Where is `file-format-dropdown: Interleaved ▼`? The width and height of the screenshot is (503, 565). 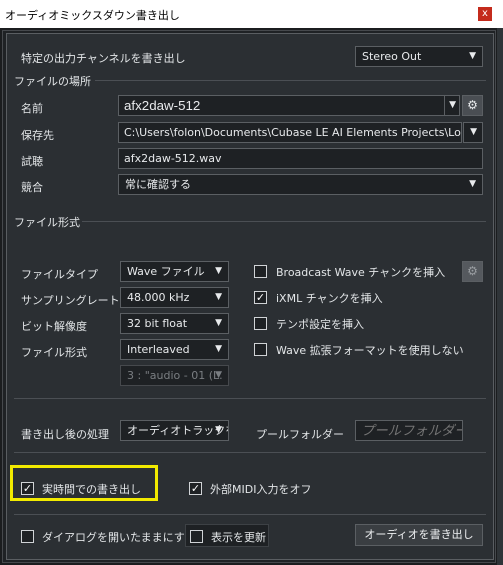
file-format-dropdown: Interleaved ▼ is located at coordinates (174, 349).